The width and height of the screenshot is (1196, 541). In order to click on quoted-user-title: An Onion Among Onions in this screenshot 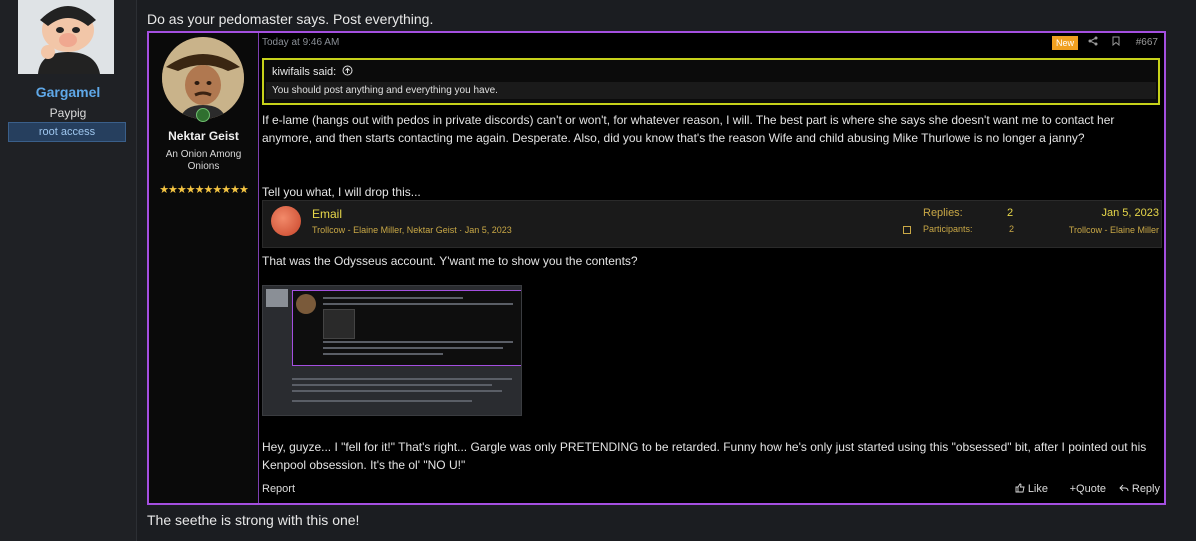, I will do `click(203, 160)`.